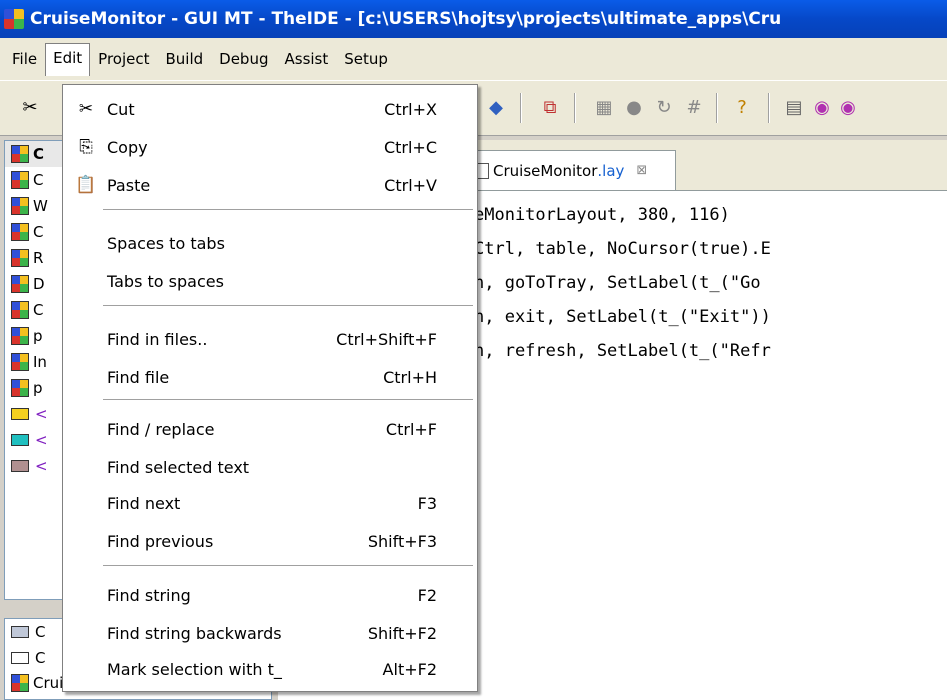 Image resolution: width=947 pixels, height=700 pixels. Describe the element at coordinates (641, 170) in the screenshot. I see `close-tab-icon: ⊠` at that location.